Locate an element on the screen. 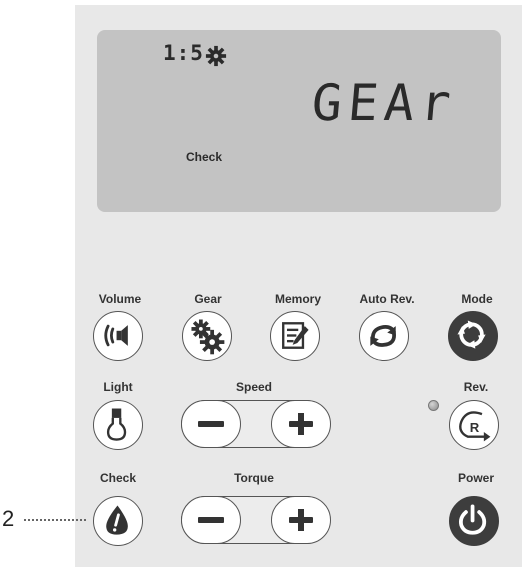  memory-button is located at coordinates (295, 336).